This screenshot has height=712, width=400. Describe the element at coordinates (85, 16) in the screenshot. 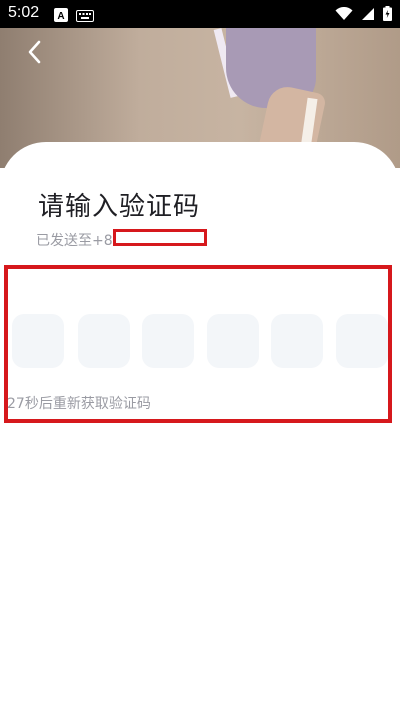

I see `keyboard-icon` at that location.